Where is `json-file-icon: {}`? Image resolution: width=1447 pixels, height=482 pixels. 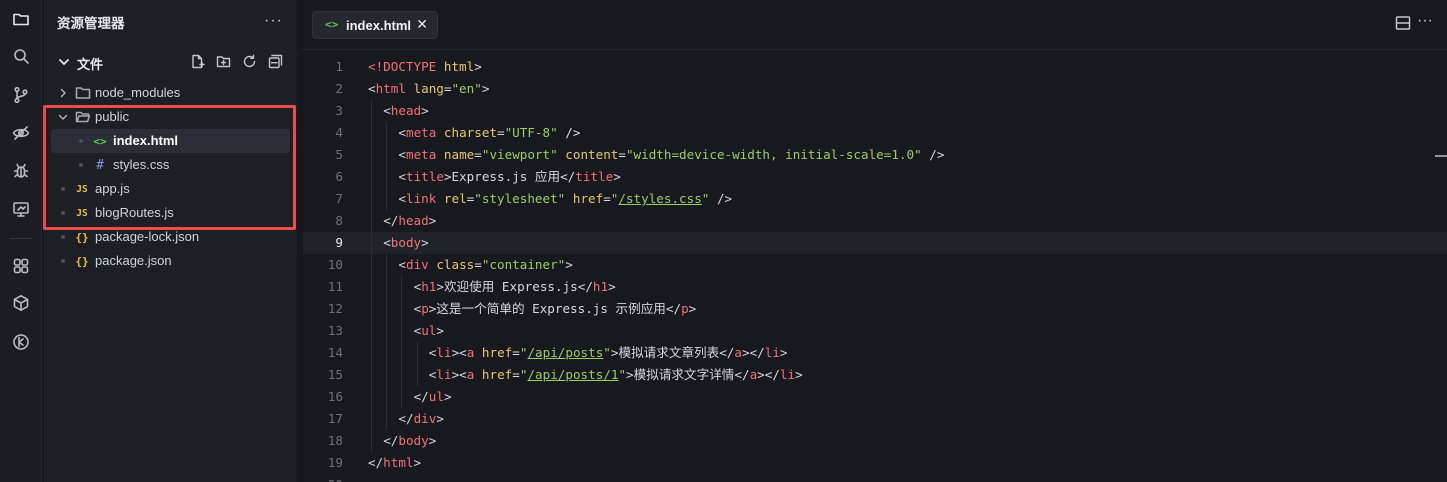 json-file-icon: {} is located at coordinates (82, 237).